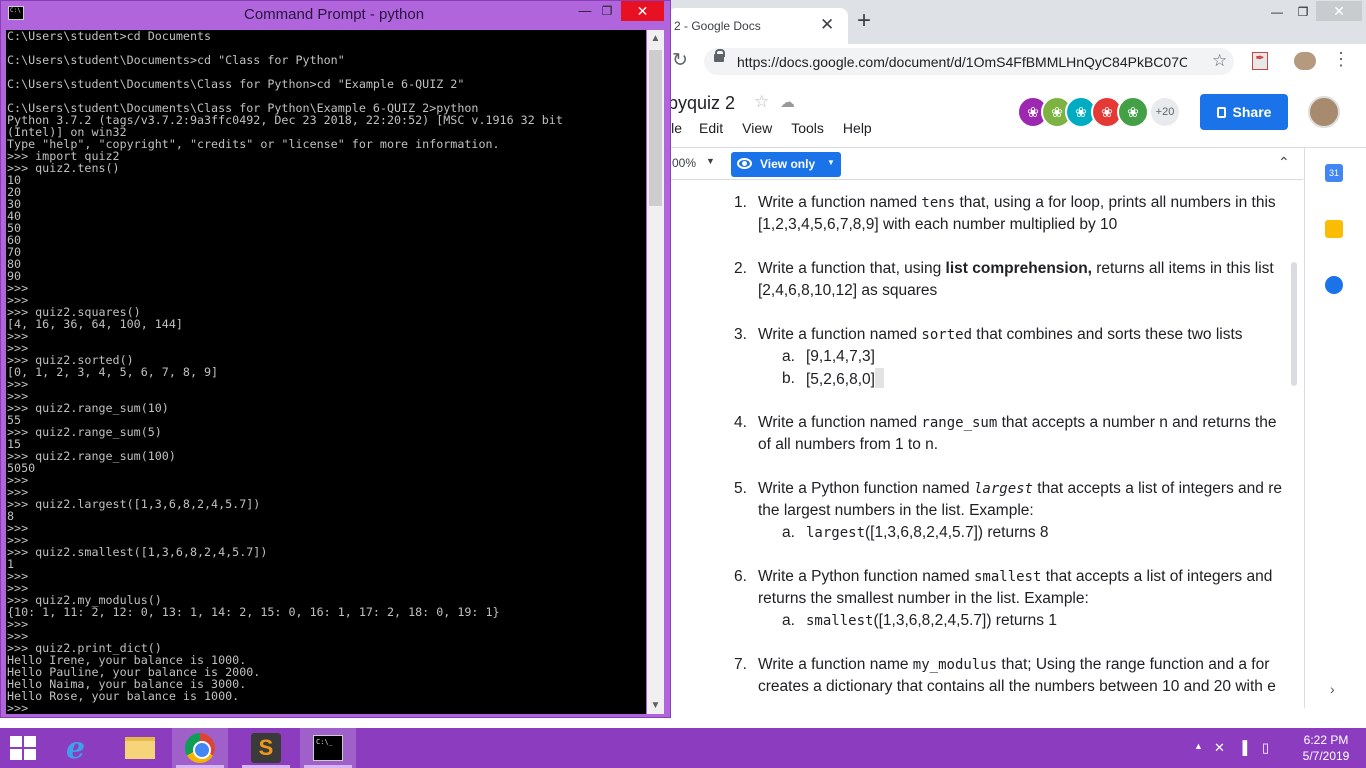  Describe the element at coordinates (1277, 12) in the screenshot. I see `chrome-minimize-button: —` at that location.